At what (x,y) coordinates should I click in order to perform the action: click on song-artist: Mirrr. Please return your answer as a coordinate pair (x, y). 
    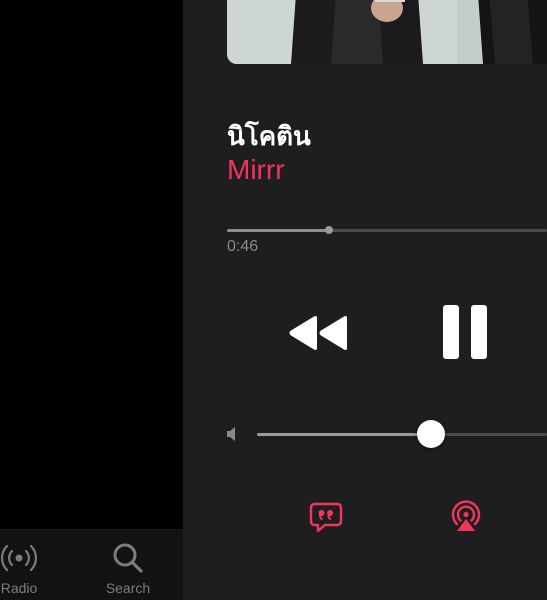
    Looking at the image, I should click on (256, 170).